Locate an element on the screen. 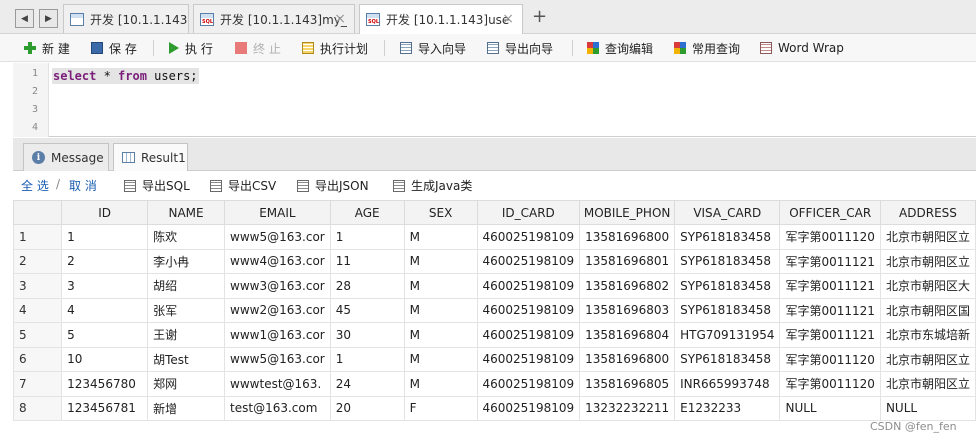 The height and width of the screenshot is (441, 976). table-cell: HTG709131954 is located at coordinates (727, 335).